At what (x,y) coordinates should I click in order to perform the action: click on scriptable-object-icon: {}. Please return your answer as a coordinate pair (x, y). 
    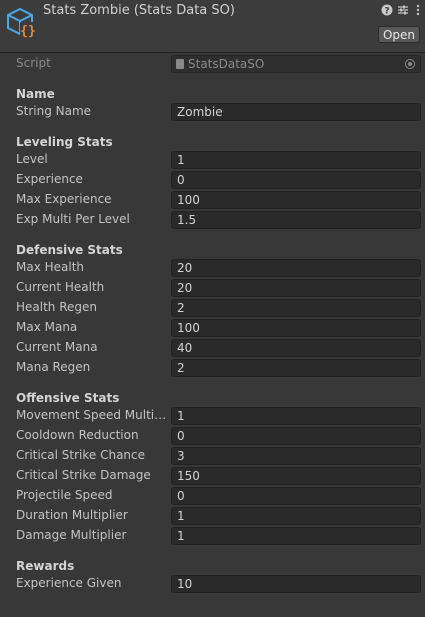
    Looking at the image, I should click on (21, 23).